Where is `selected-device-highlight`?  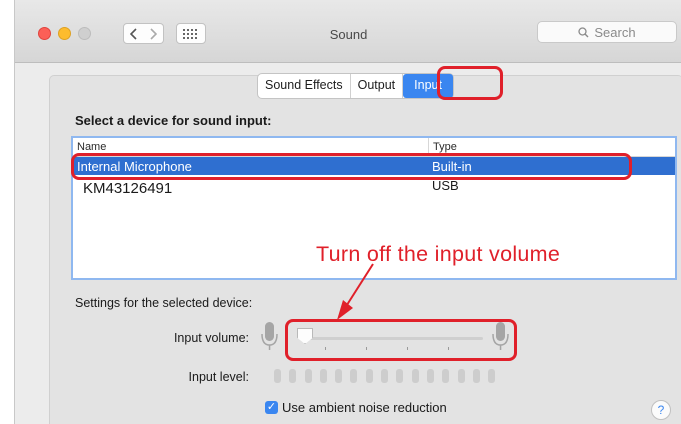
selected-device-highlight is located at coordinates (351, 166).